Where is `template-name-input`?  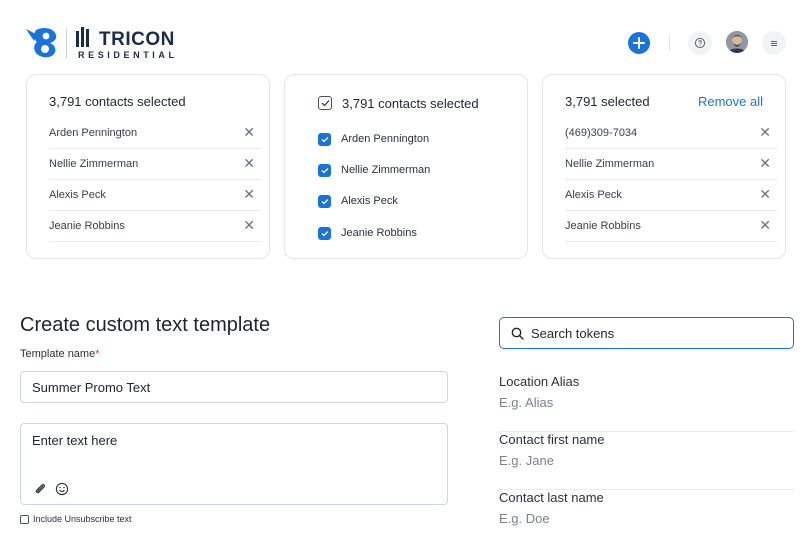 template-name-input is located at coordinates (234, 387).